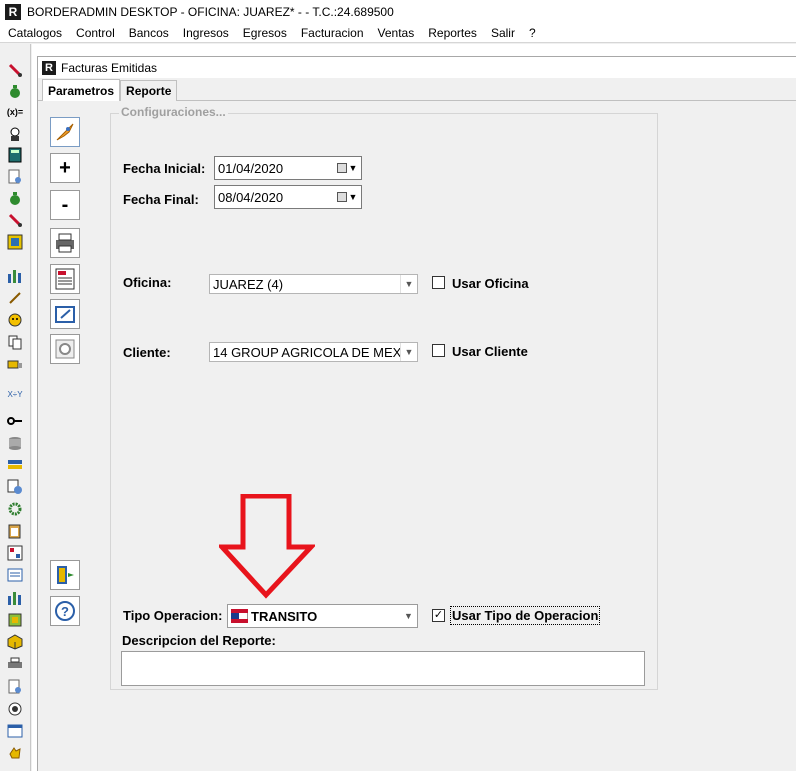  I want to click on fecha-final-value: 08/04/2020, so click(251, 197).